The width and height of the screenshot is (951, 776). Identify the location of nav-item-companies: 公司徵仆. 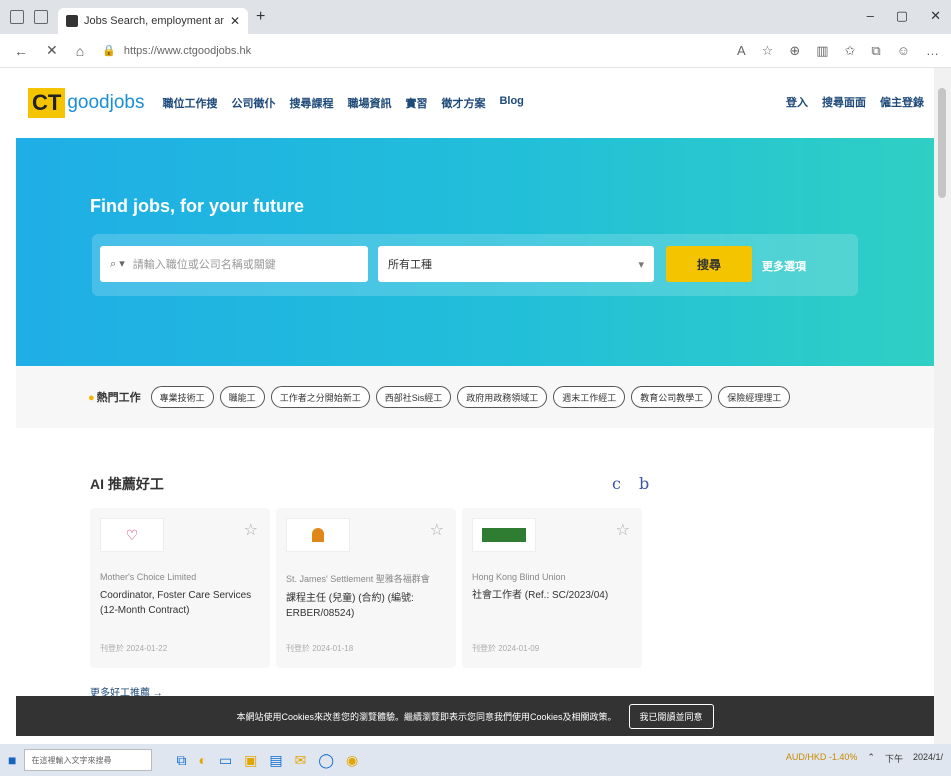
(253, 103).